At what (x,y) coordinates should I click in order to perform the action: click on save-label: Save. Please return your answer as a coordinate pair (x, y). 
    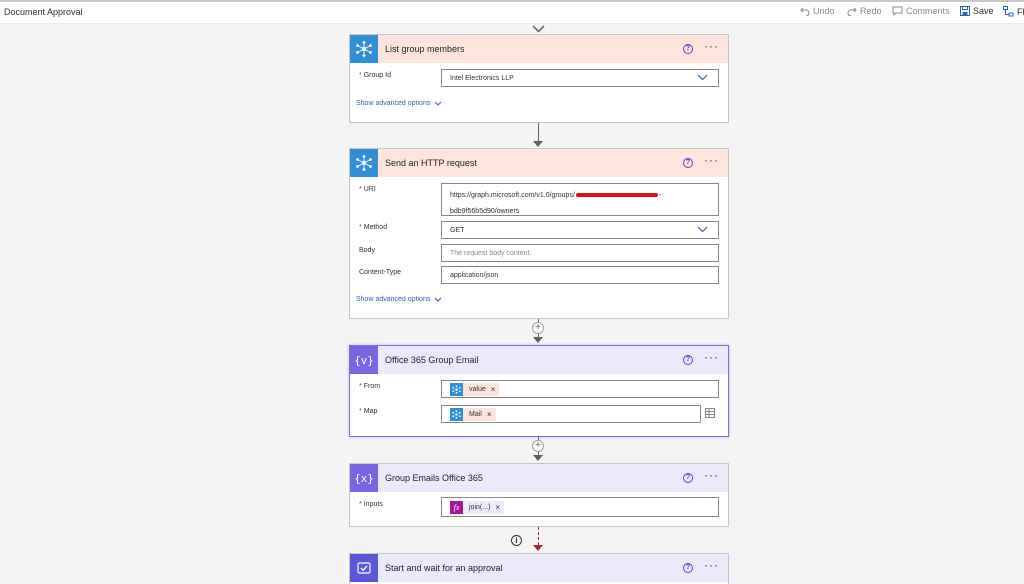
    Looking at the image, I should click on (983, 11).